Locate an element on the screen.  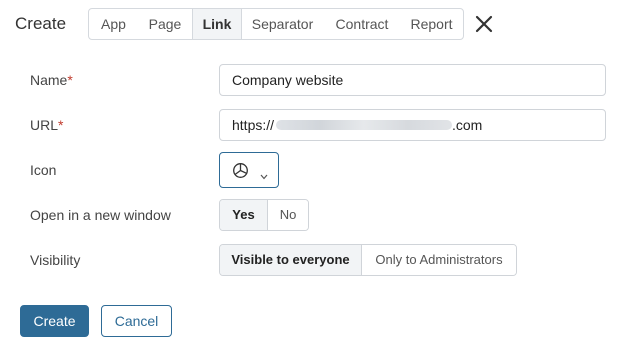
visibility-everyone: Visible to everyone is located at coordinates (290, 260).